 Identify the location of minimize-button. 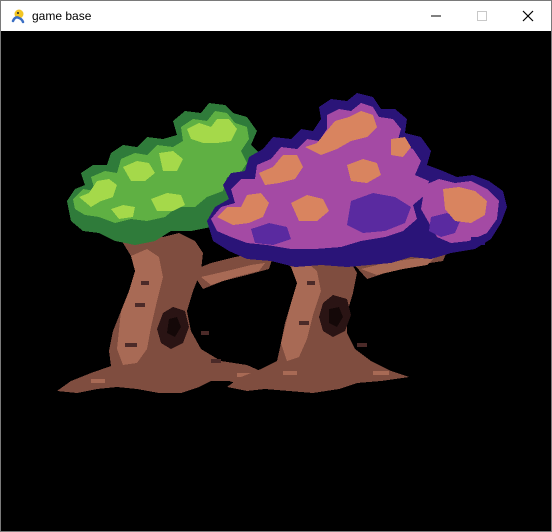
(436, 16).